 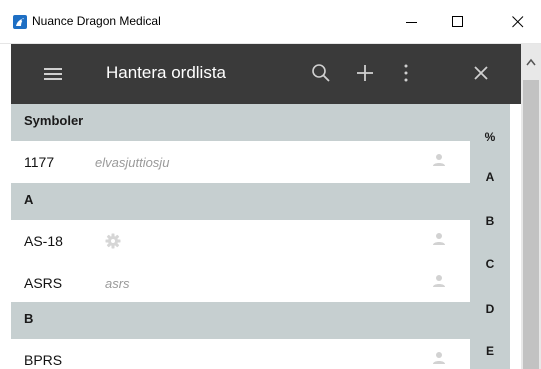 I want to click on index-letter-b: B, so click(x=490, y=221).